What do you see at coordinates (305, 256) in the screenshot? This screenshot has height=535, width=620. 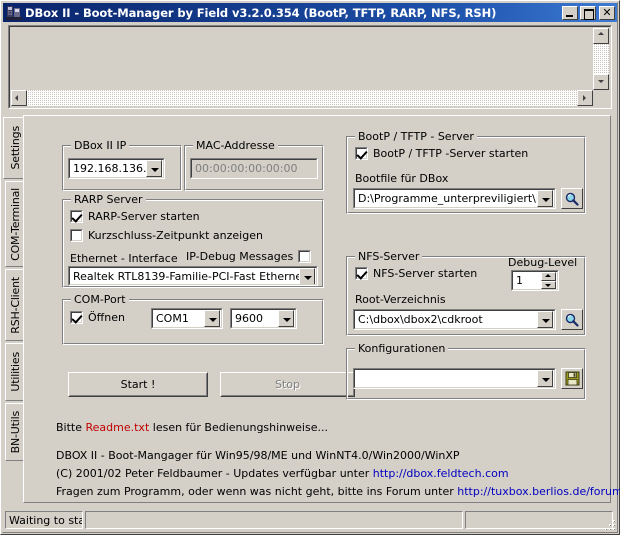 I see `ip-debug-checkbox` at bounding box center [305, 256].